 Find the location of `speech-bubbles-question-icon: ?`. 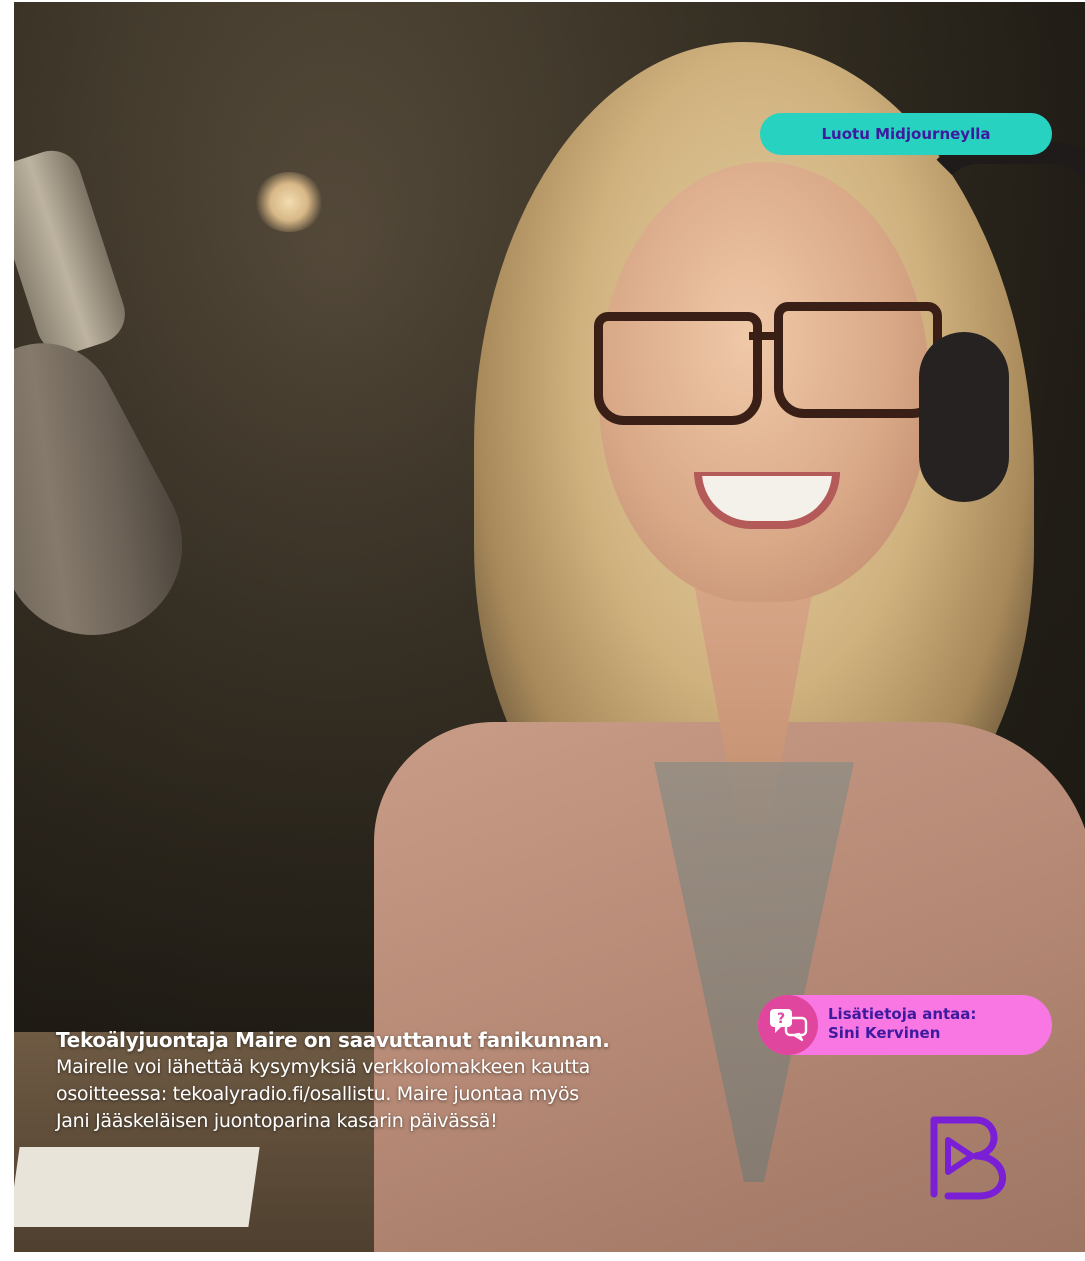

speech-bubbles-question-icon: ? is located at coordinates (788, 1025).